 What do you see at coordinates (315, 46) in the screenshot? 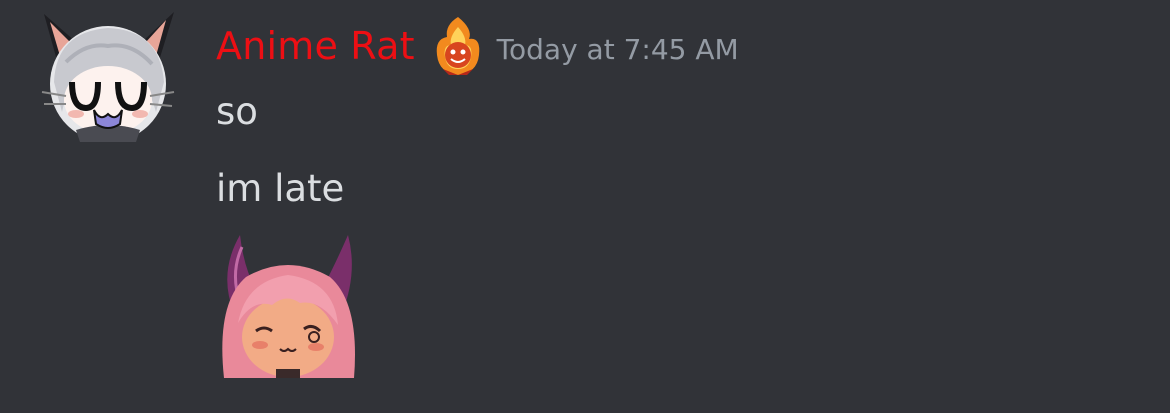
I see `username: Anime Rat` at bounding box center [315, 46].